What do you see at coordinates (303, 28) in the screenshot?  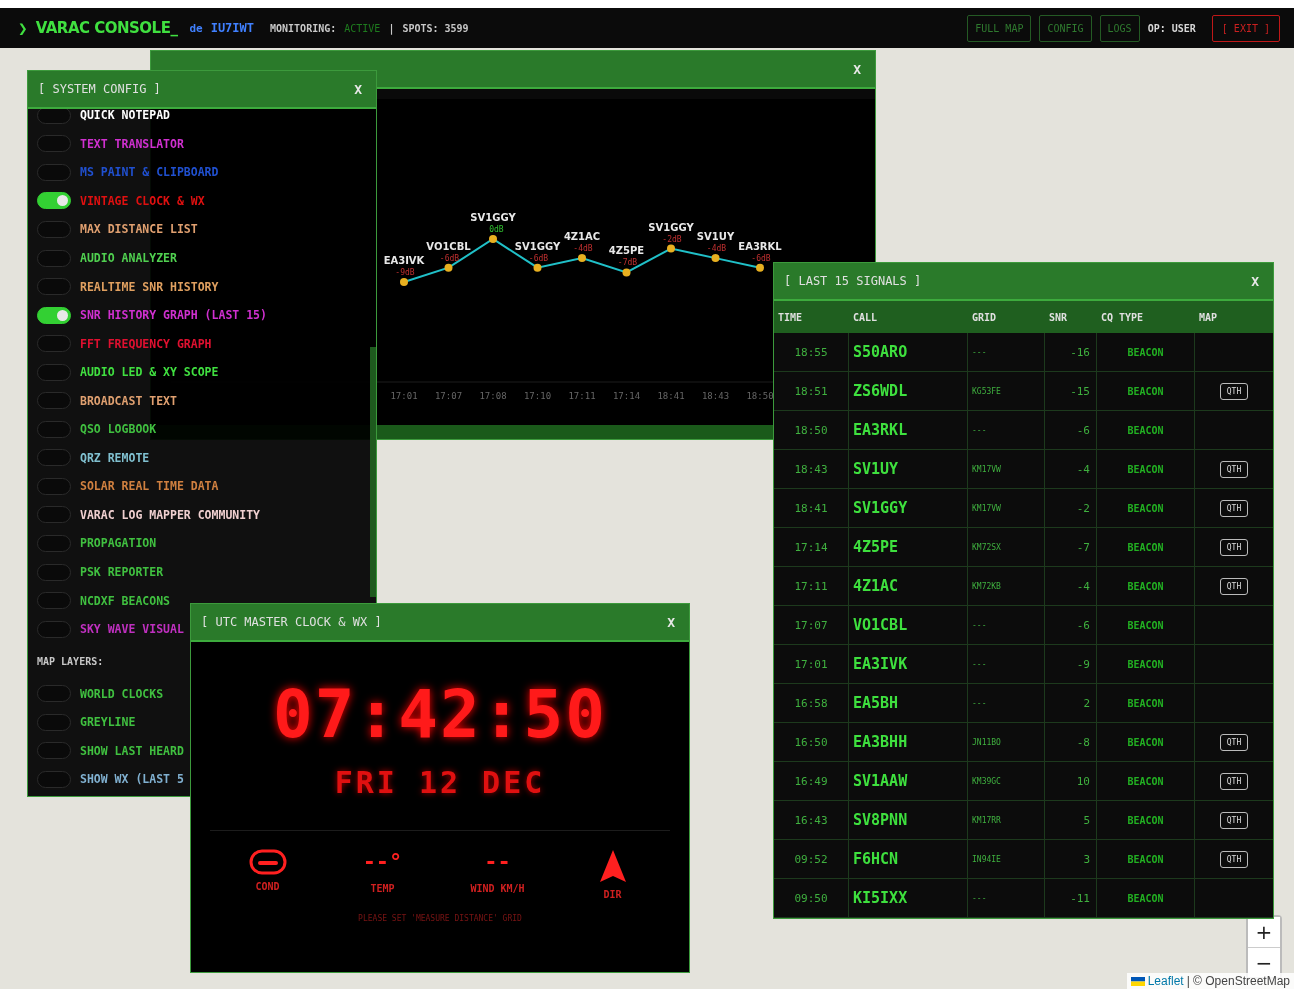 I see `monitoring-label: MONITORING:` at bounding box center [303, 28].